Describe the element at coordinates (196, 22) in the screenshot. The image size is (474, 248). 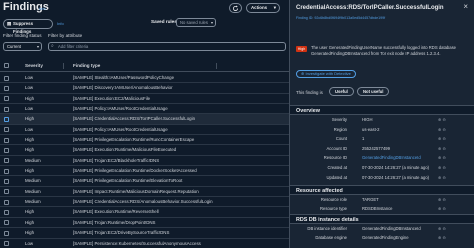
I see `saved-rules-select: No saved rules ▾` at that location.